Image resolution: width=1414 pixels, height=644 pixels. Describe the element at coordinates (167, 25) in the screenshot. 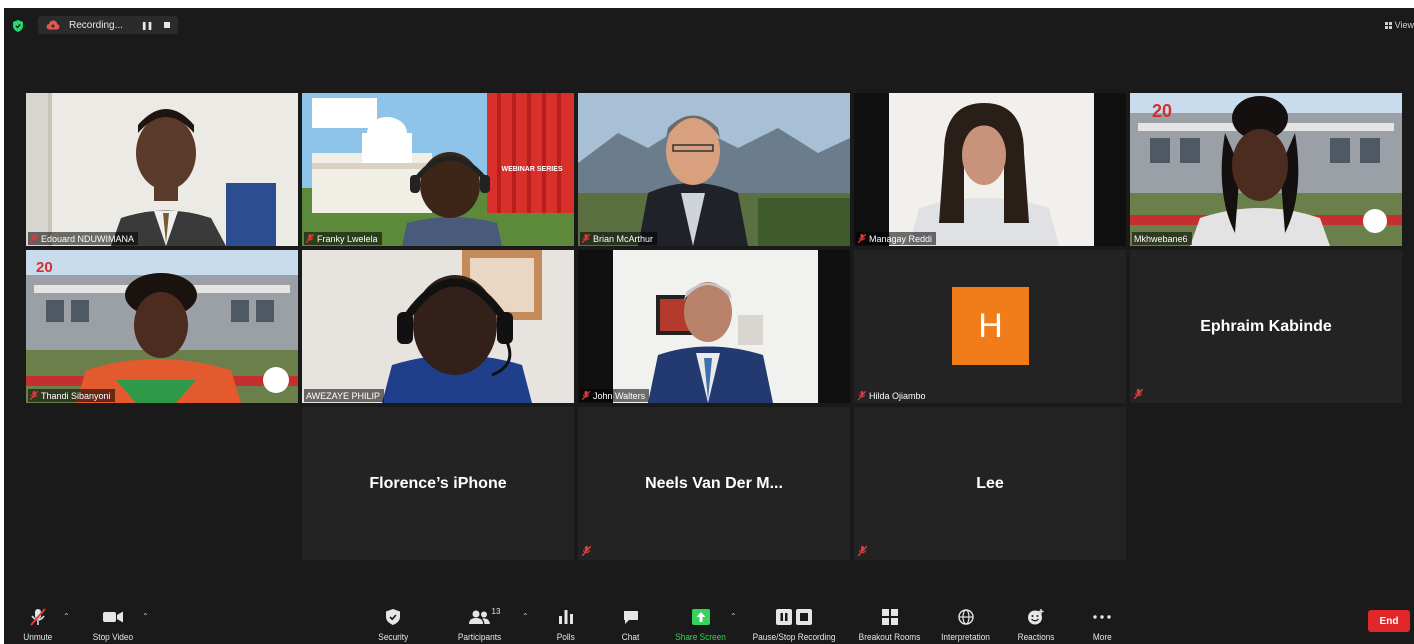

I see `stop-recording-icon` at that location.